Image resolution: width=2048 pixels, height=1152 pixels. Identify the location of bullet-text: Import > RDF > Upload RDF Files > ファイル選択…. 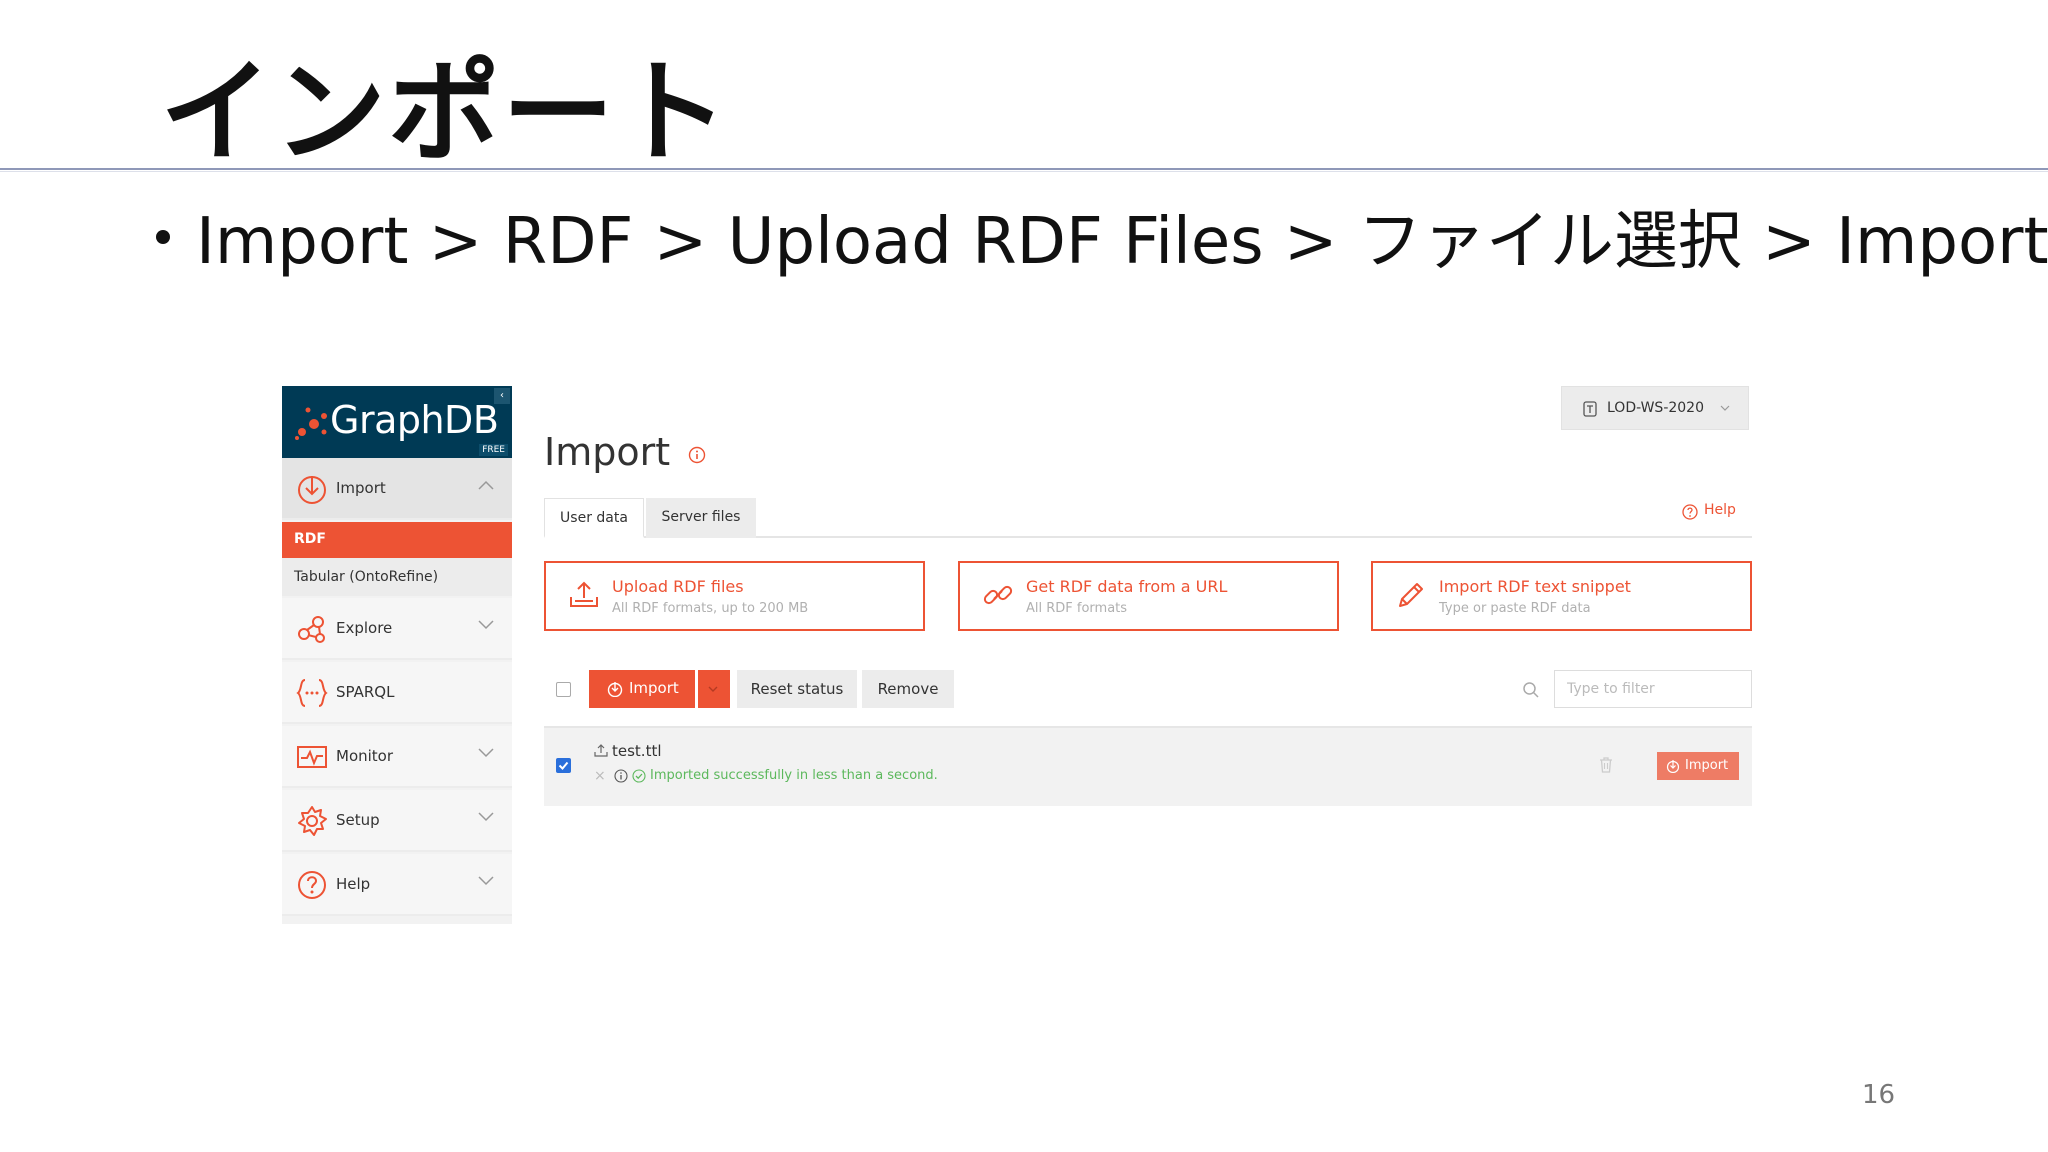
(1122, 242).